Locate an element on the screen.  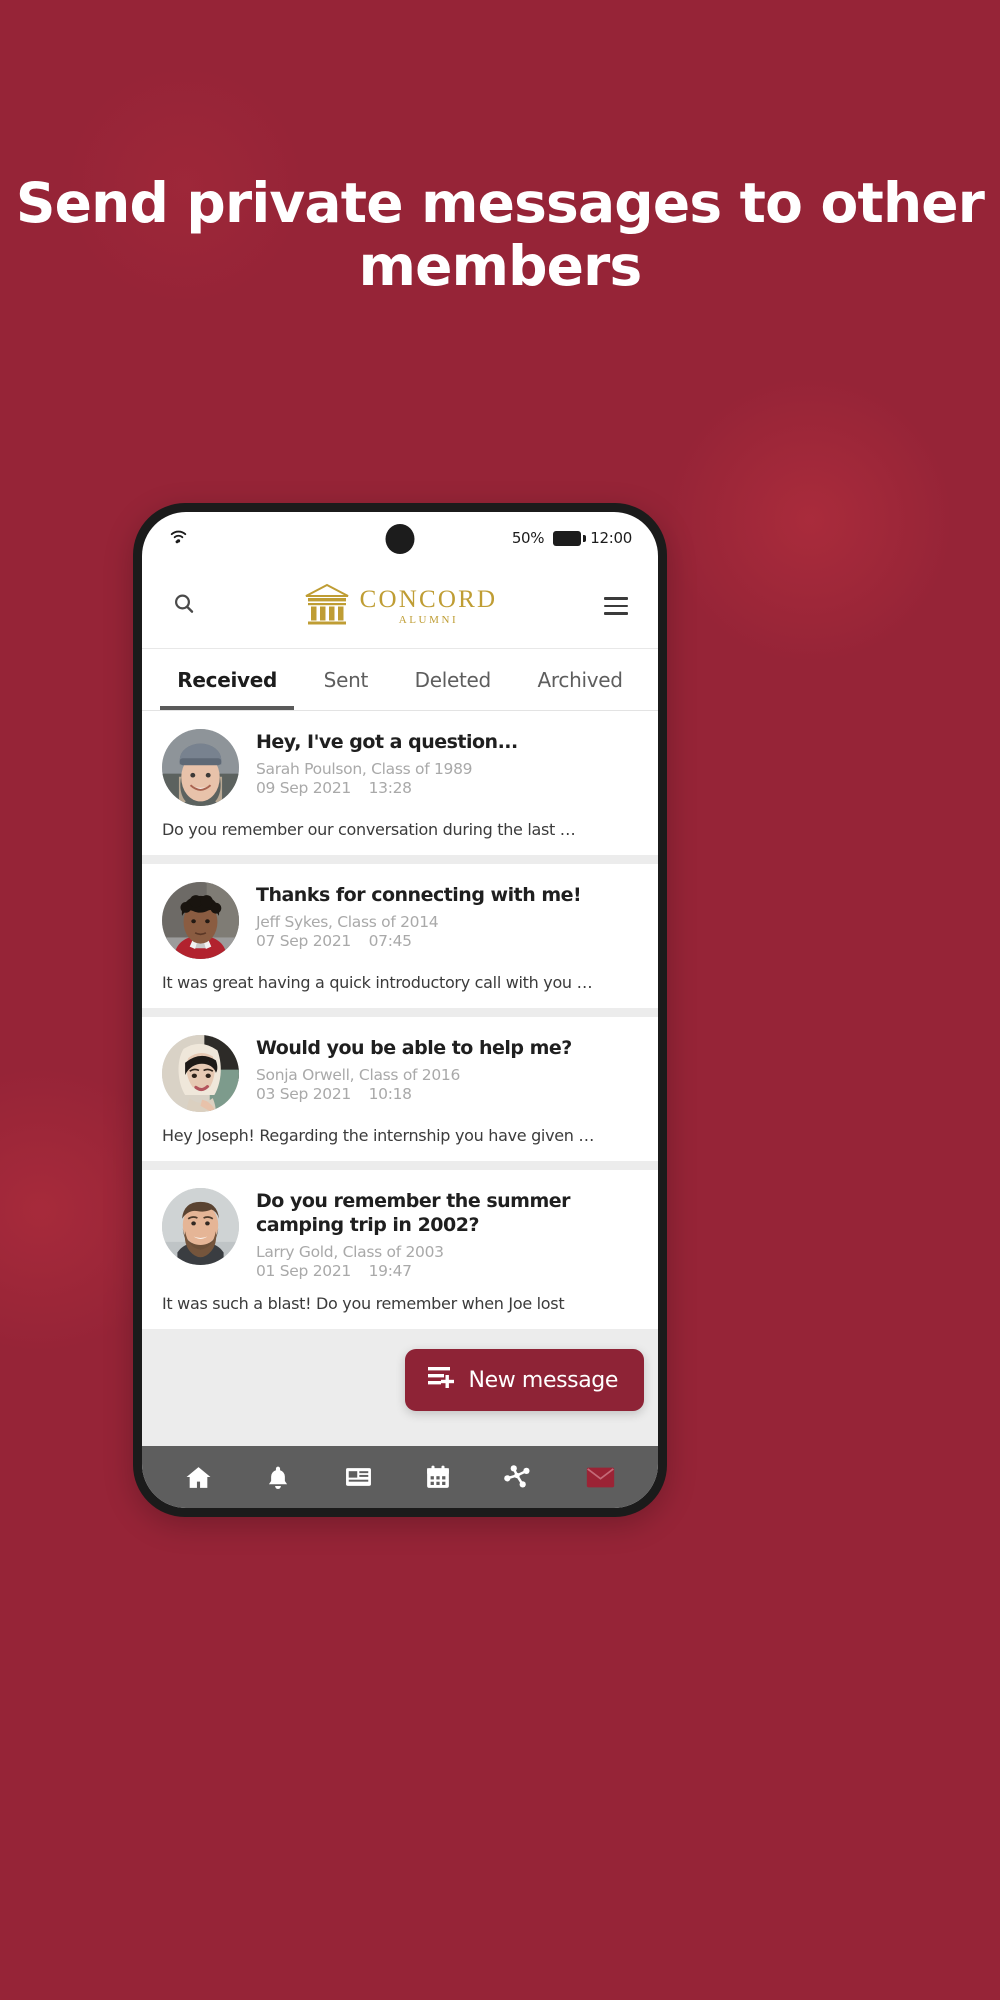
news-icon is located at coordinates (358, 1477).